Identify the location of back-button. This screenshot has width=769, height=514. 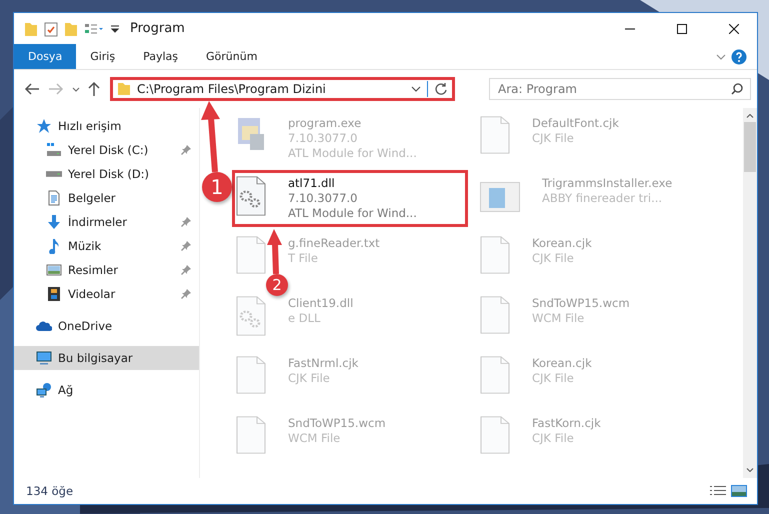
(32, 89).